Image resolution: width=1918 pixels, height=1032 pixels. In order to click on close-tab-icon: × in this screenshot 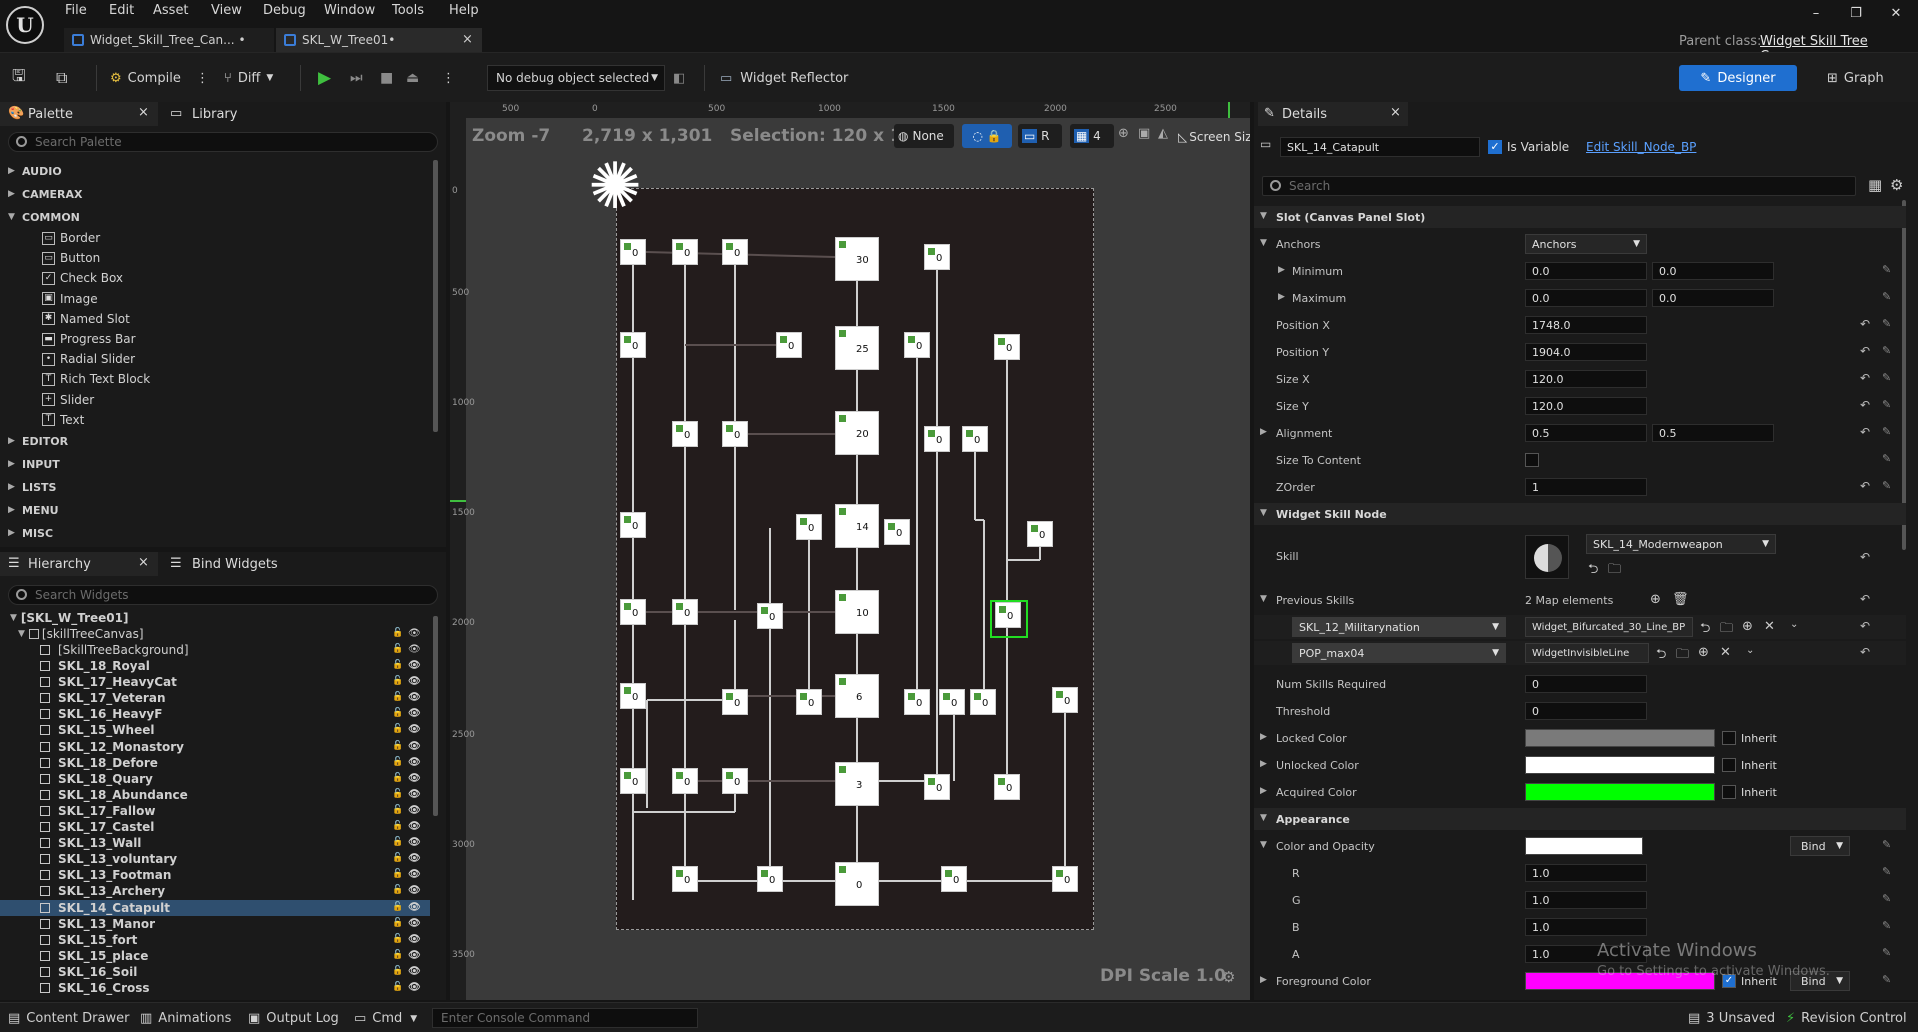, I will do `click(1395, 112)`.